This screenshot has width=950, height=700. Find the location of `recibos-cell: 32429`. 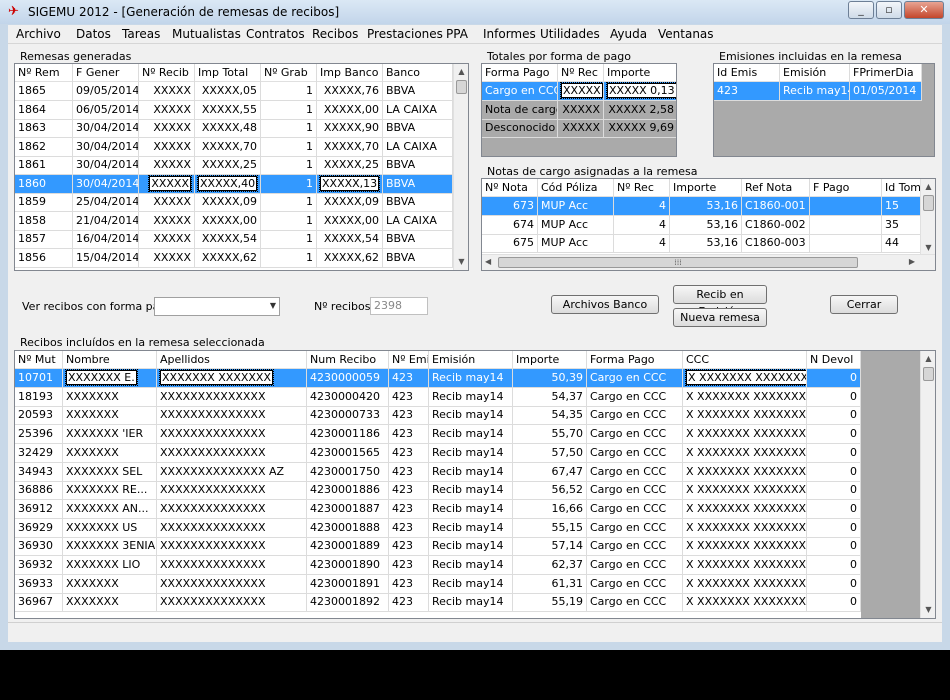

recibos-cell: 32429 is located at coordinates (39, 453).